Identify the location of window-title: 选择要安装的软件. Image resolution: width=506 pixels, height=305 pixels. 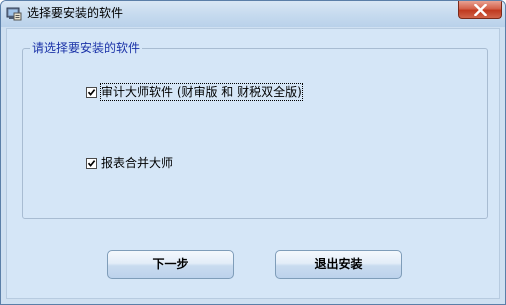
(75, 13).